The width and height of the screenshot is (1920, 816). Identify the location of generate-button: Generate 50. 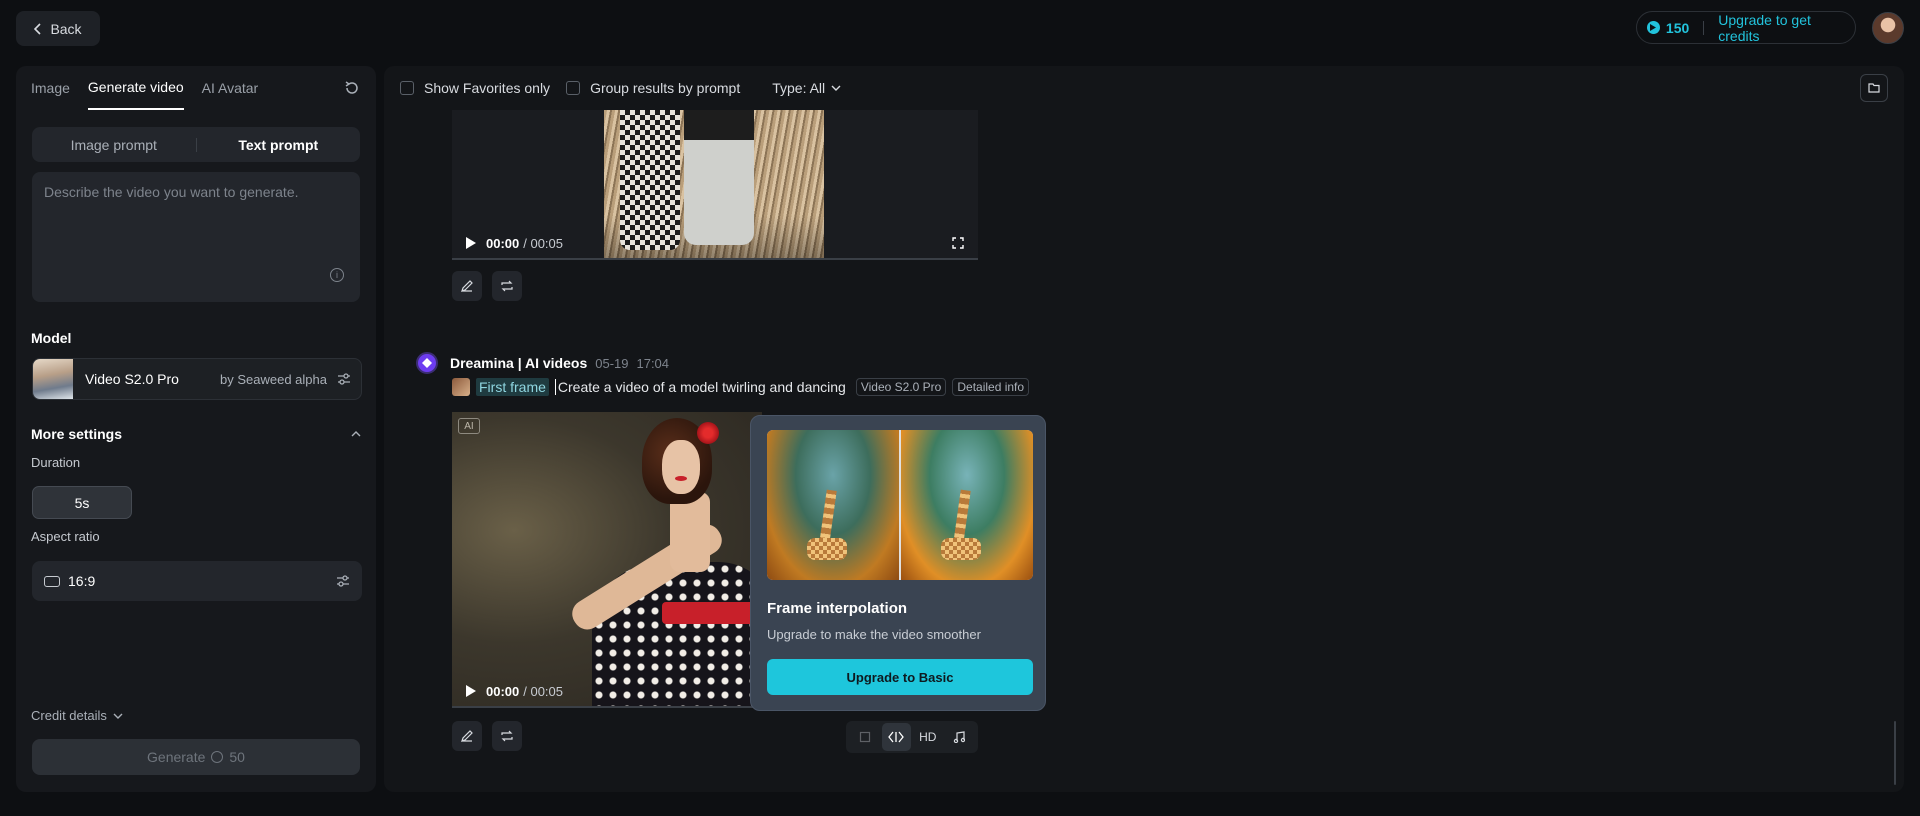
(196, 757).